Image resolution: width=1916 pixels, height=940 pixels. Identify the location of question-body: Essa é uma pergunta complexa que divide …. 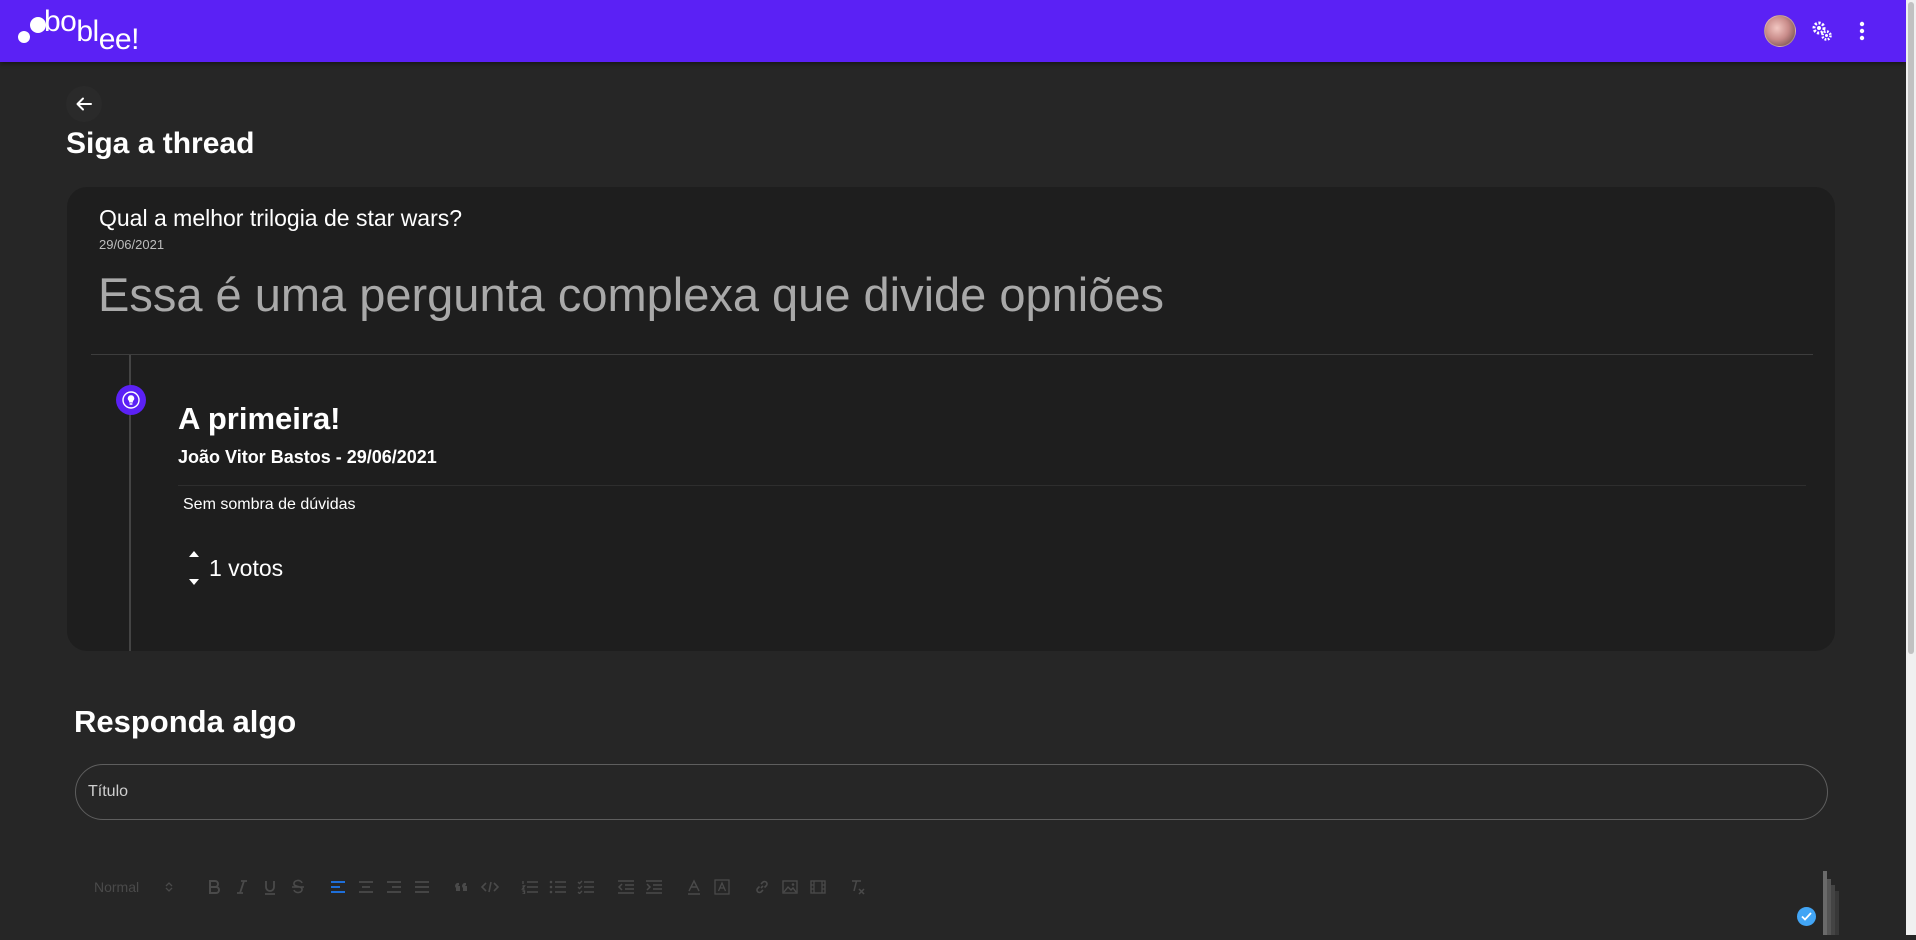
(631, 294).